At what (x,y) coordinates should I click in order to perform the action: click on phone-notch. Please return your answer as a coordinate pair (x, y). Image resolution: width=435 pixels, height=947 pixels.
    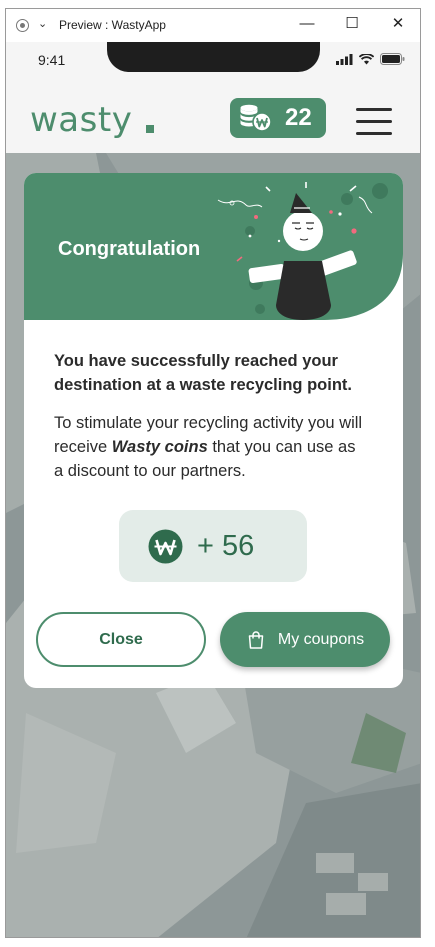
    Looking at the image, I should click on (213, 57).